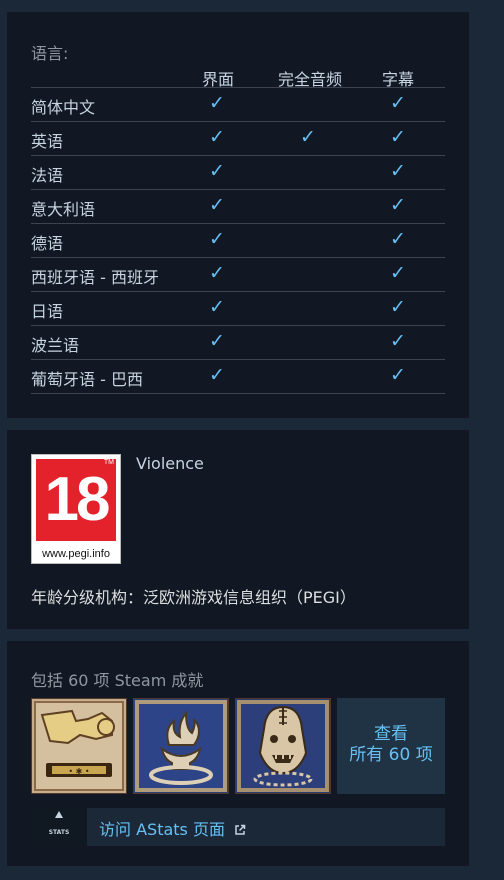  Describe the element at coordinates (47, 141) in the screenshot. I see `language-name: 英语` at that location.